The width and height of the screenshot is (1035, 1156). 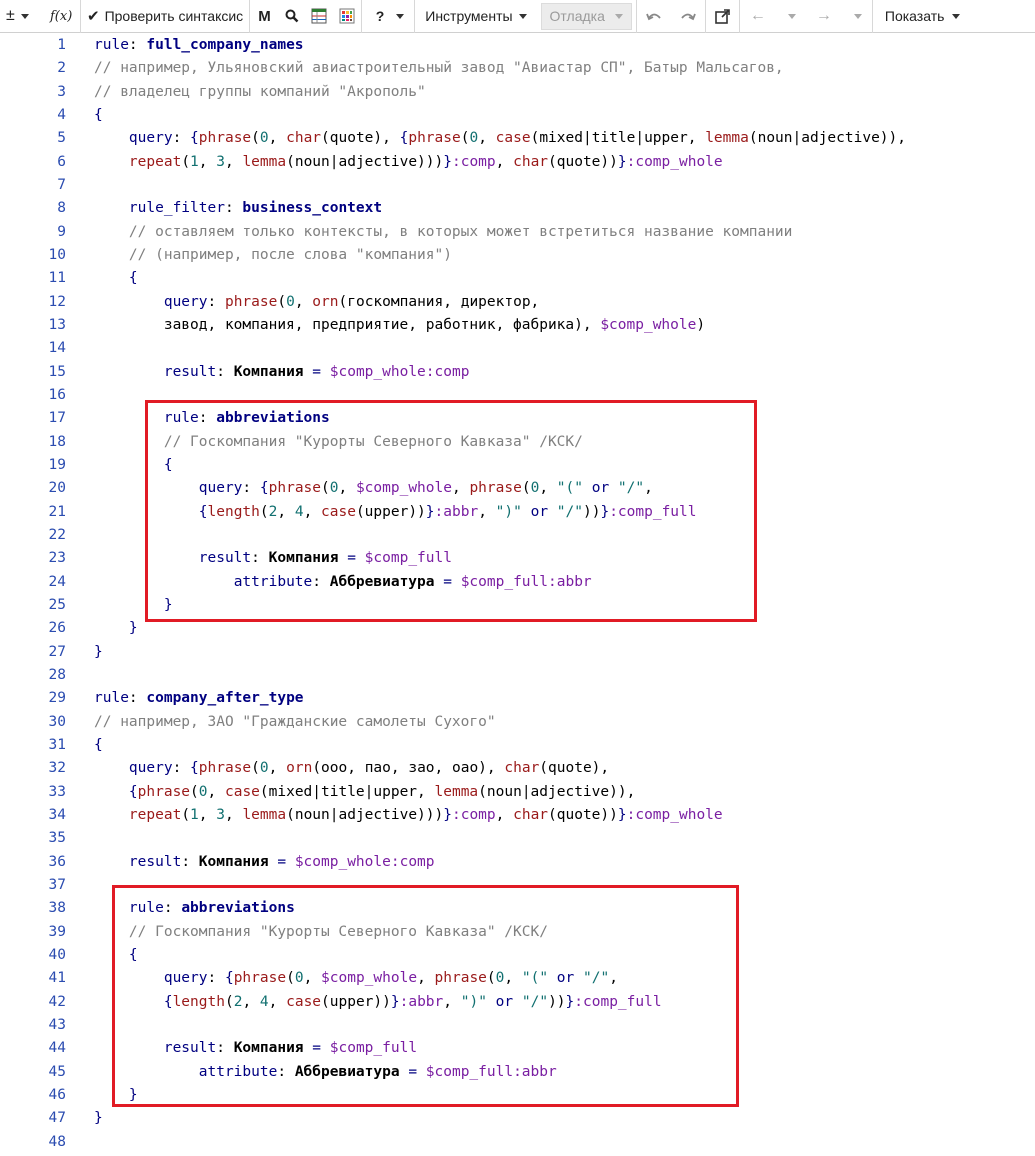 I want to click on code-token: char, so click(x=531, y=814).